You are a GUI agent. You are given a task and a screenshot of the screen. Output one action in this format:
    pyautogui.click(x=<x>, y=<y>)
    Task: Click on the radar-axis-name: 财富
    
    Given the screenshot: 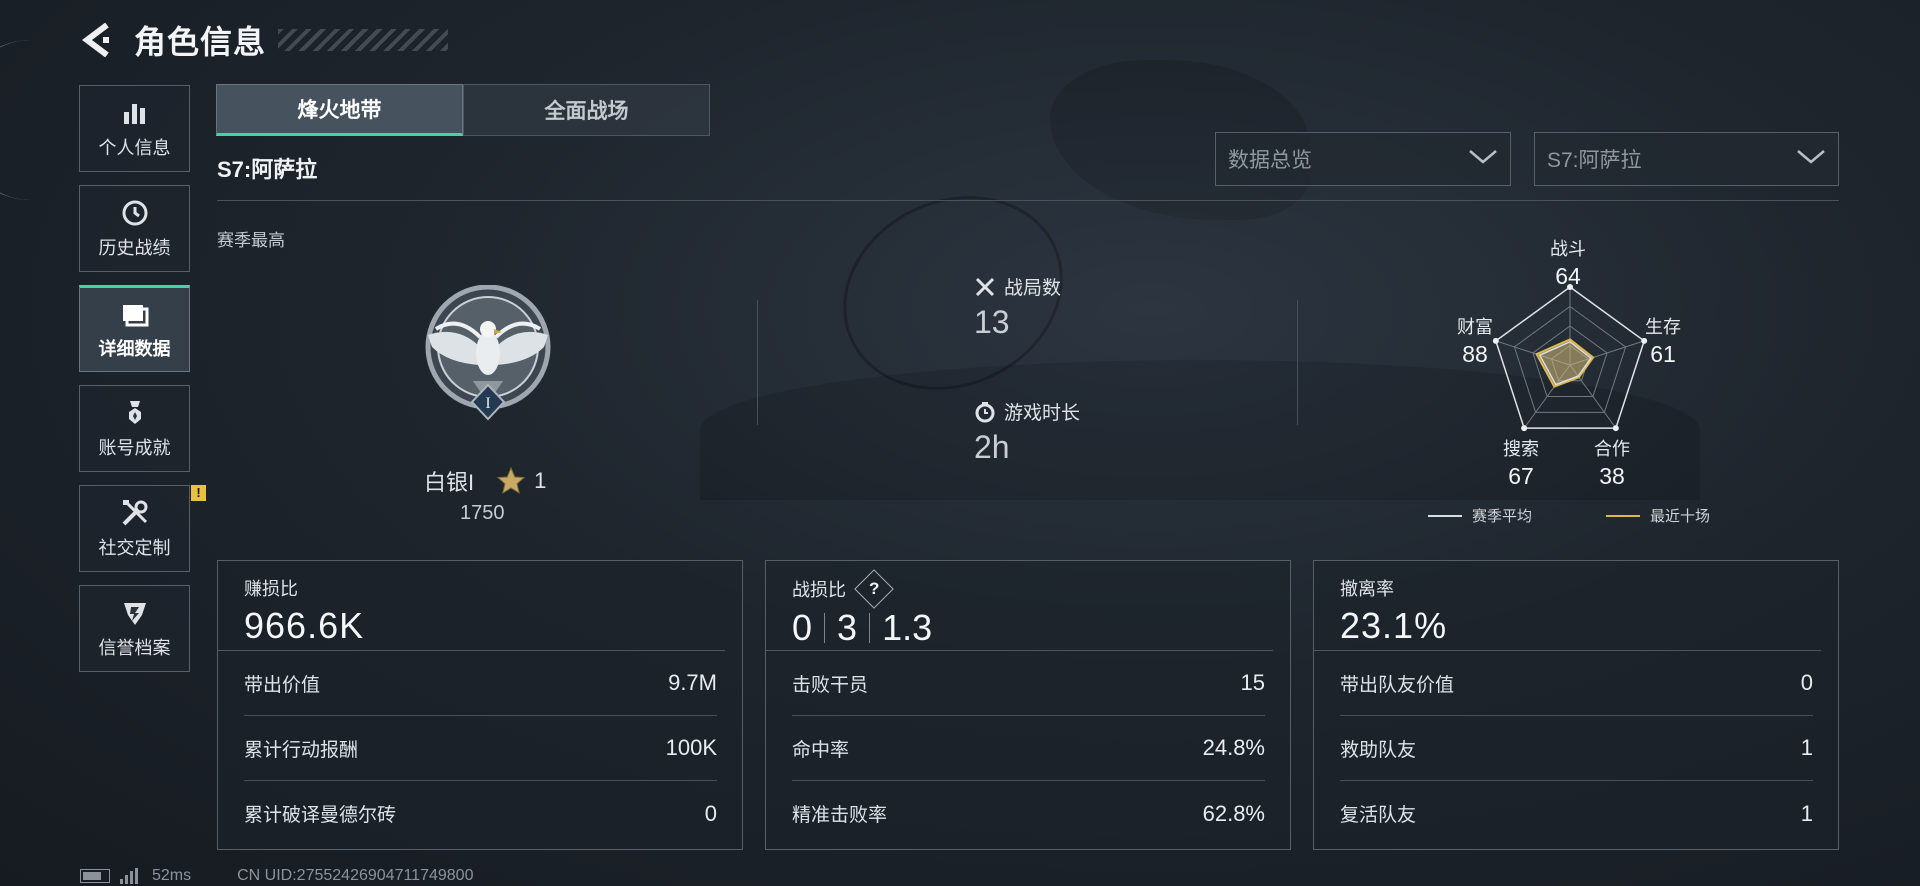 What is the action you would take?
    pyautogui.click(x=1475, y=327)
    